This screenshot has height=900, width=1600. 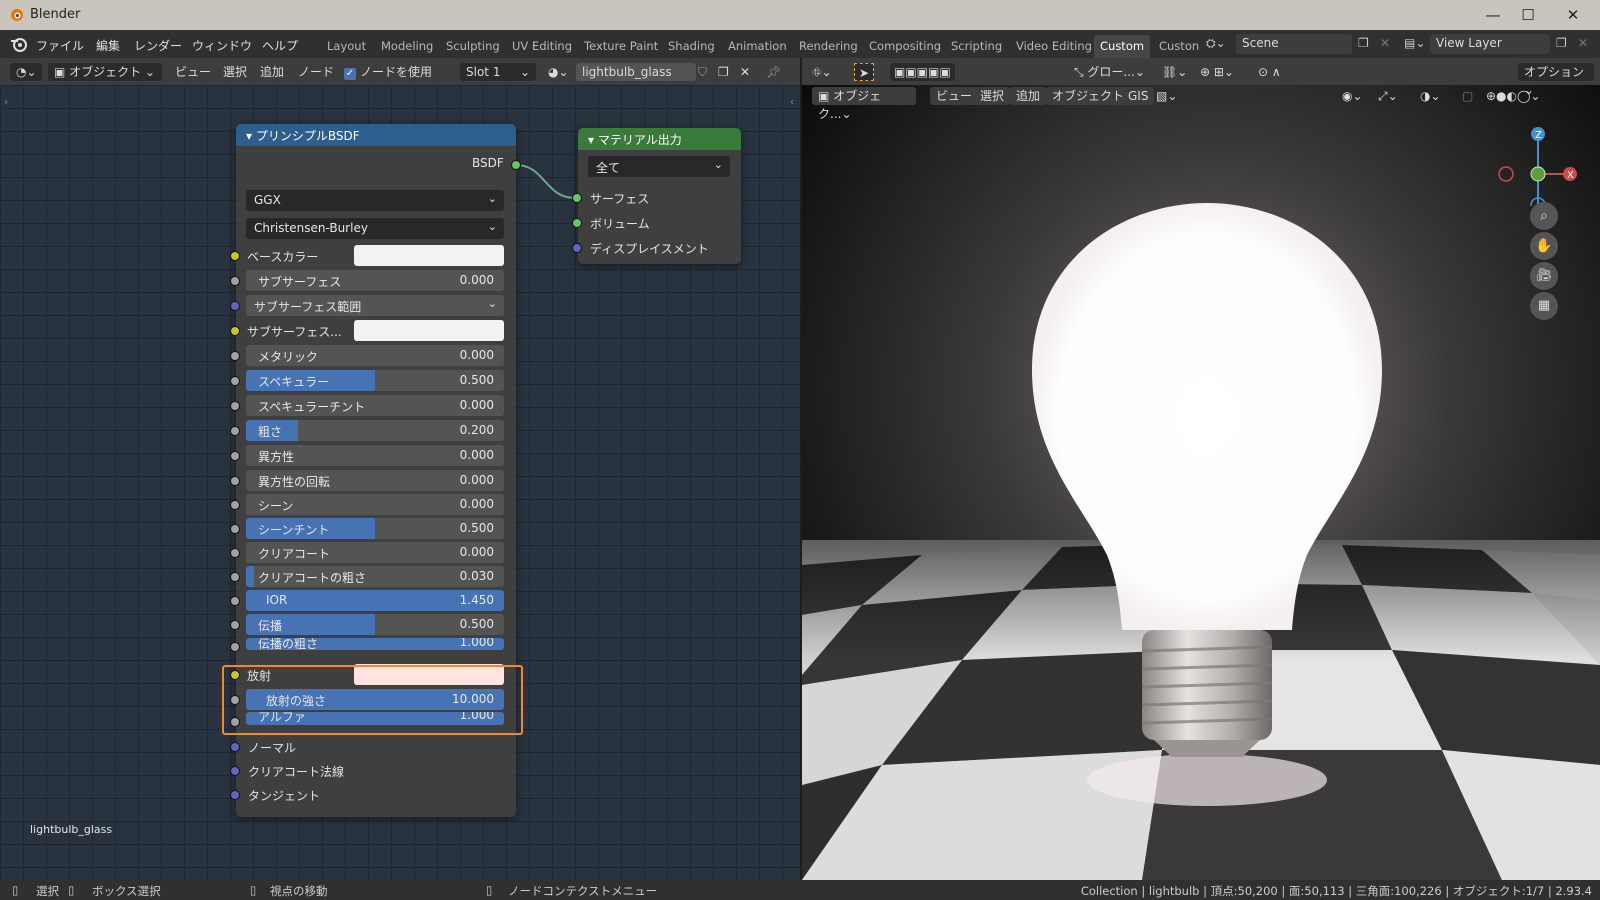 I want to click on fake-user-shield-icon: ⛉, so click(x=702, y=72).